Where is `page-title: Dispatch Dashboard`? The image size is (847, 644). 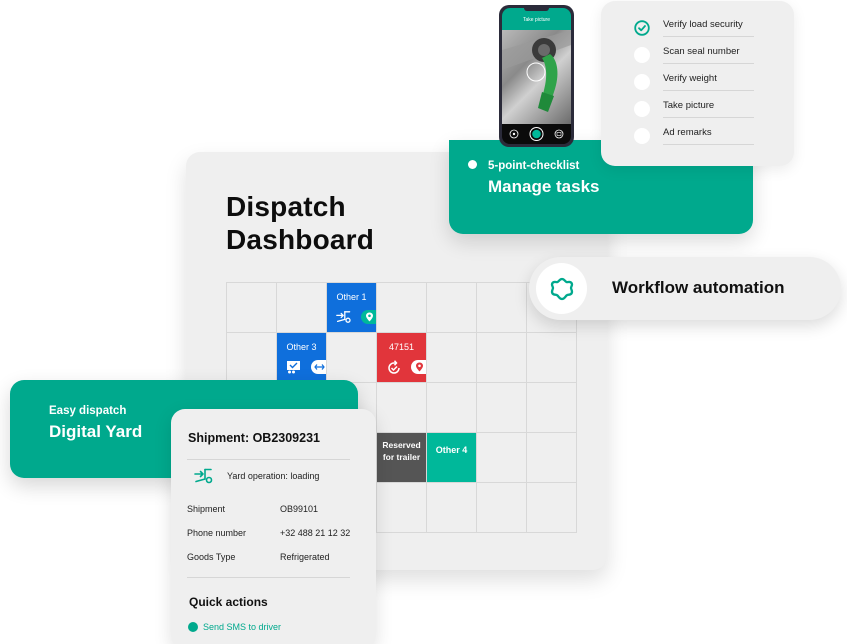 page-title: Dispatch Dashboard is located at coordinates (300, 223).